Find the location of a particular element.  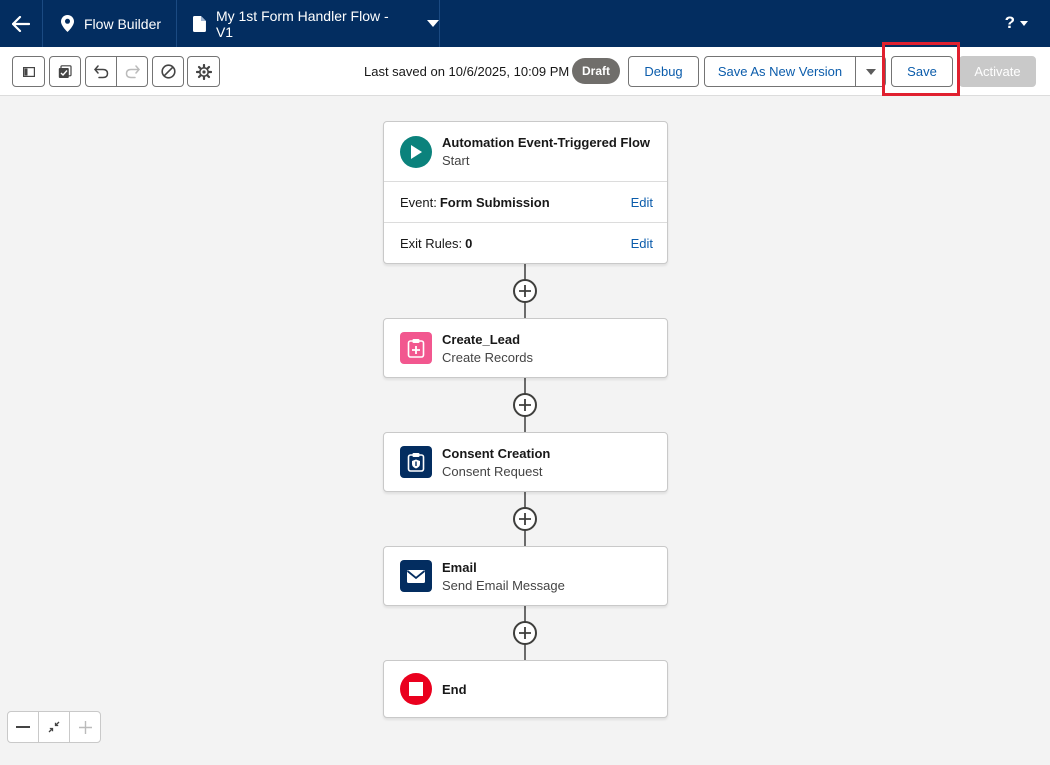

redo-icon is located at coordinates (132, 71).